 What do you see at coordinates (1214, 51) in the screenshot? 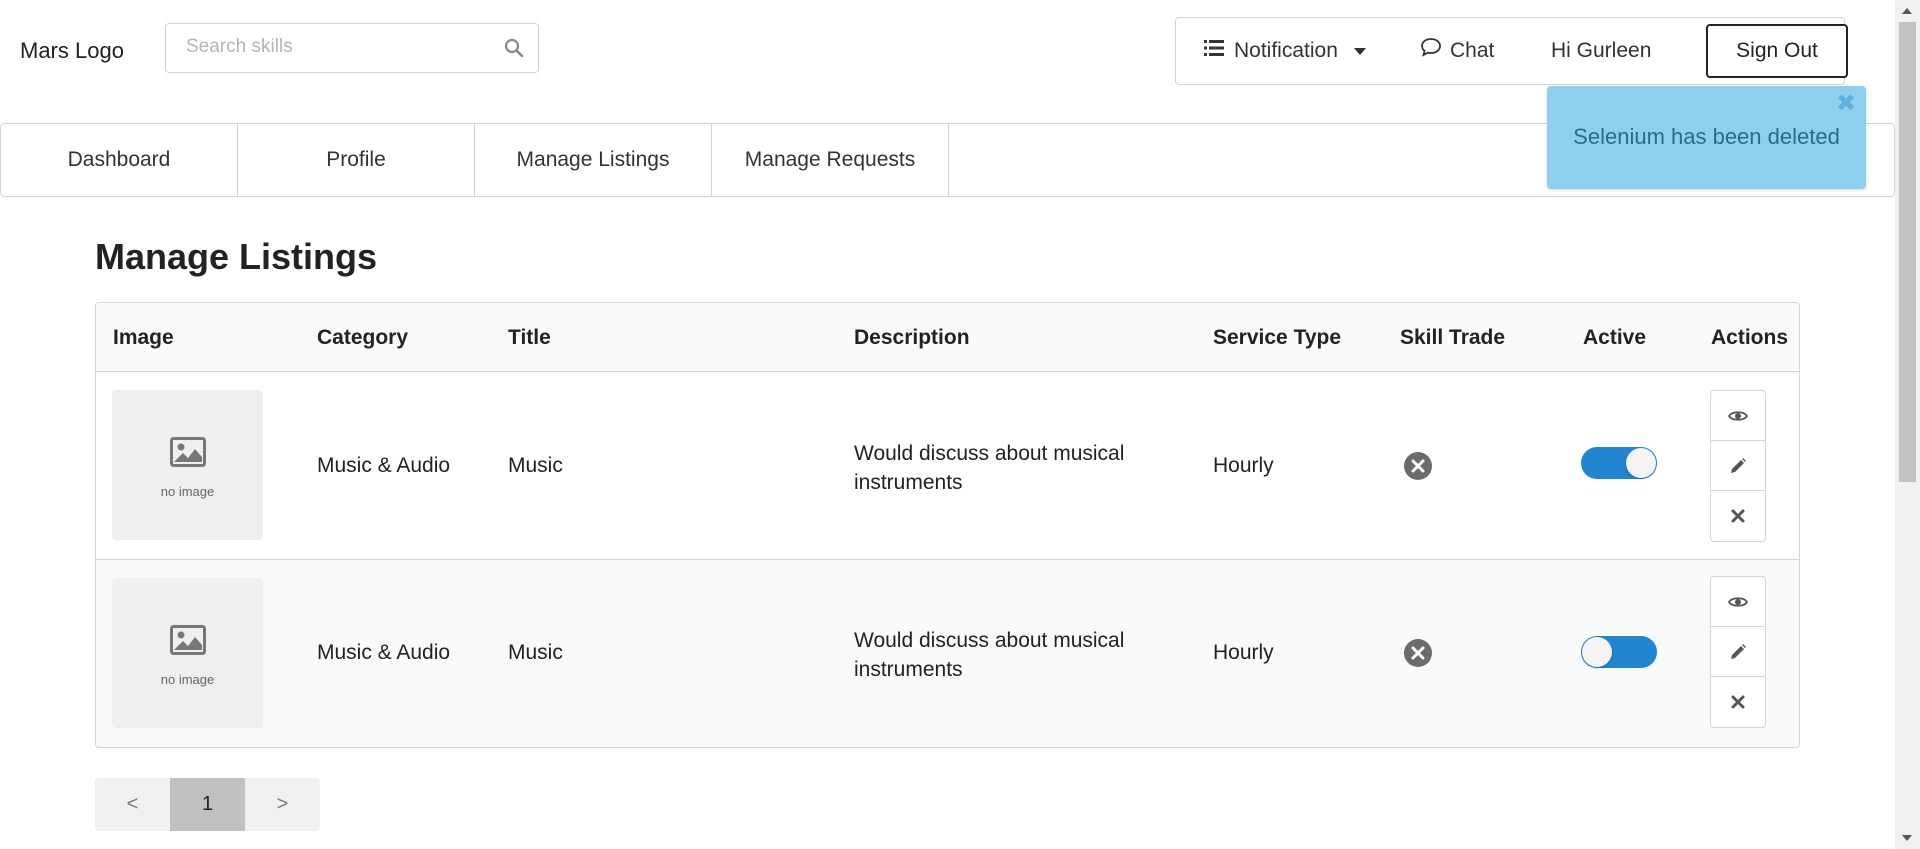
I see `list-icon` at bounding box center [1214, 51].